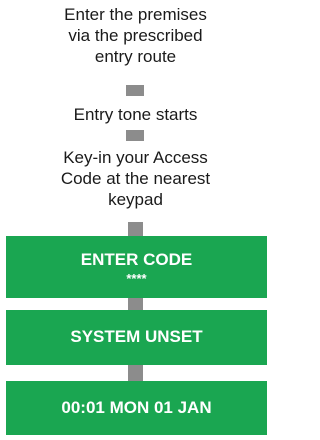  I want to click on keypad-display-enter-code: ENTER CODE ****, so click(136, 267).